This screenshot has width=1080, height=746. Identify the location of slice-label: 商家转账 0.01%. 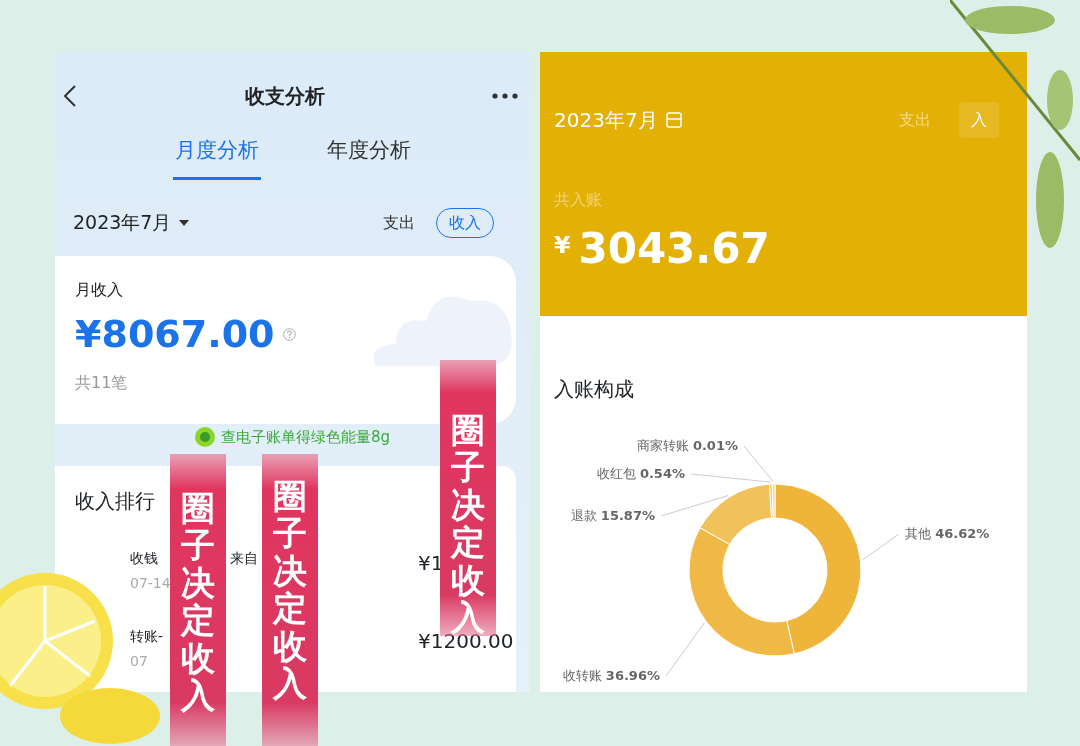
(687, 445).